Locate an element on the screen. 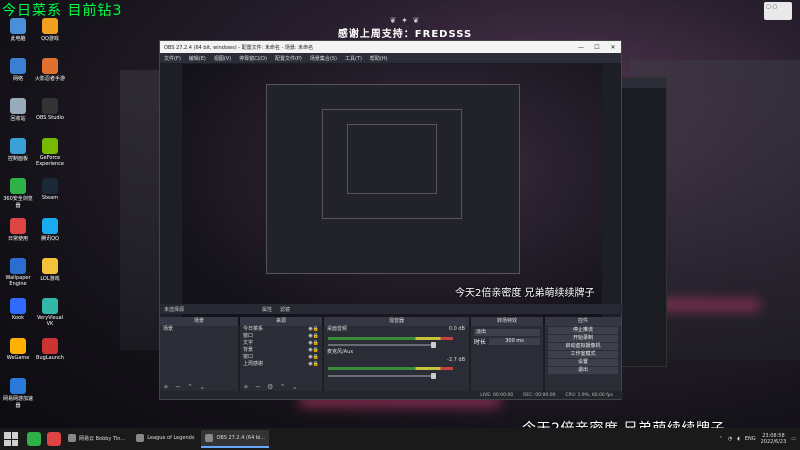 The width and height of the screenshot is (800, 450). desktop-icon-label: Steam is located at coordinates (50, 198).